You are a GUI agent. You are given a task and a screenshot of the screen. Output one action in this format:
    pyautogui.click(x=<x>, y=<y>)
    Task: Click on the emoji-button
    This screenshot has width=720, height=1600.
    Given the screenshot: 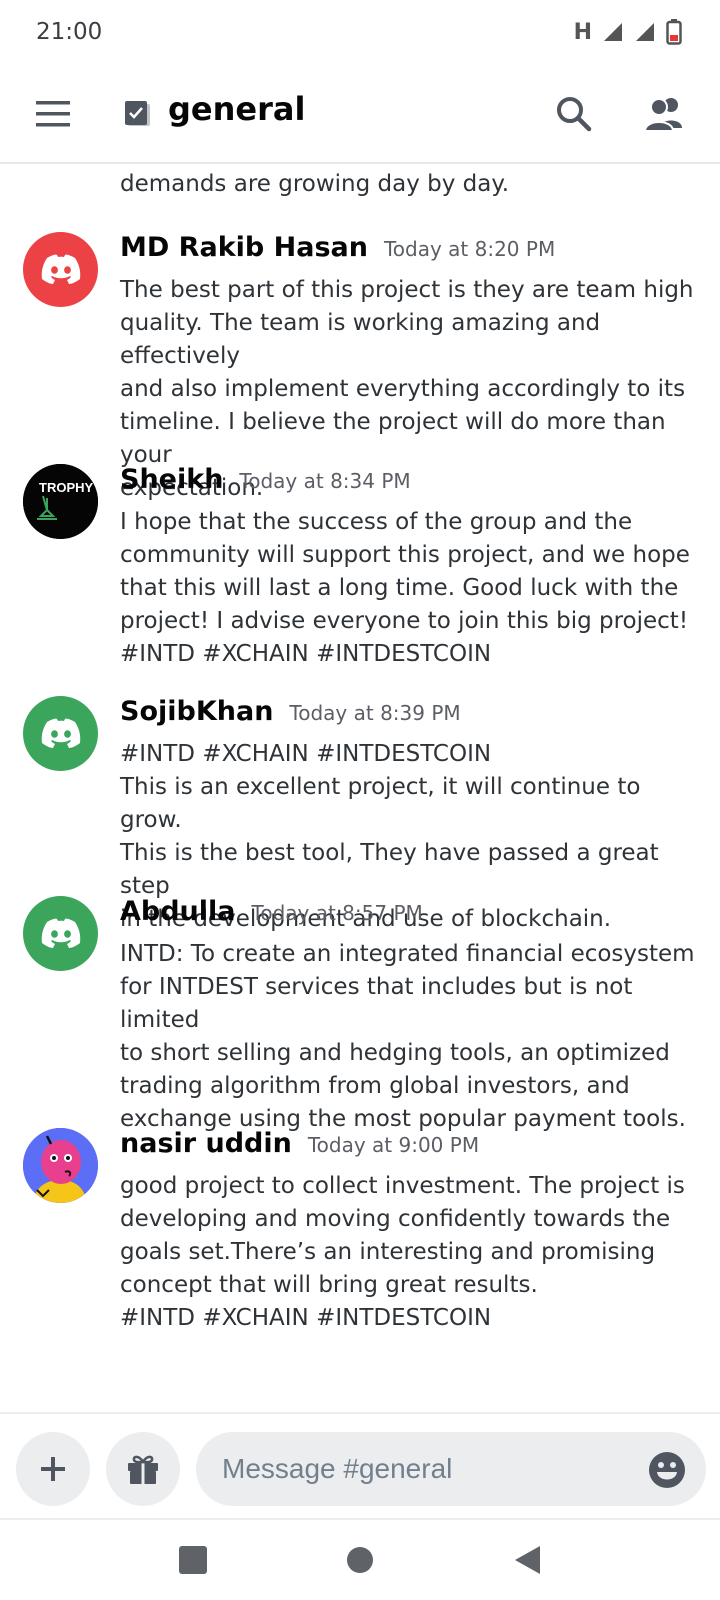 What is the action you would take?
    pyautogui.click(x=667, y=1470)
    